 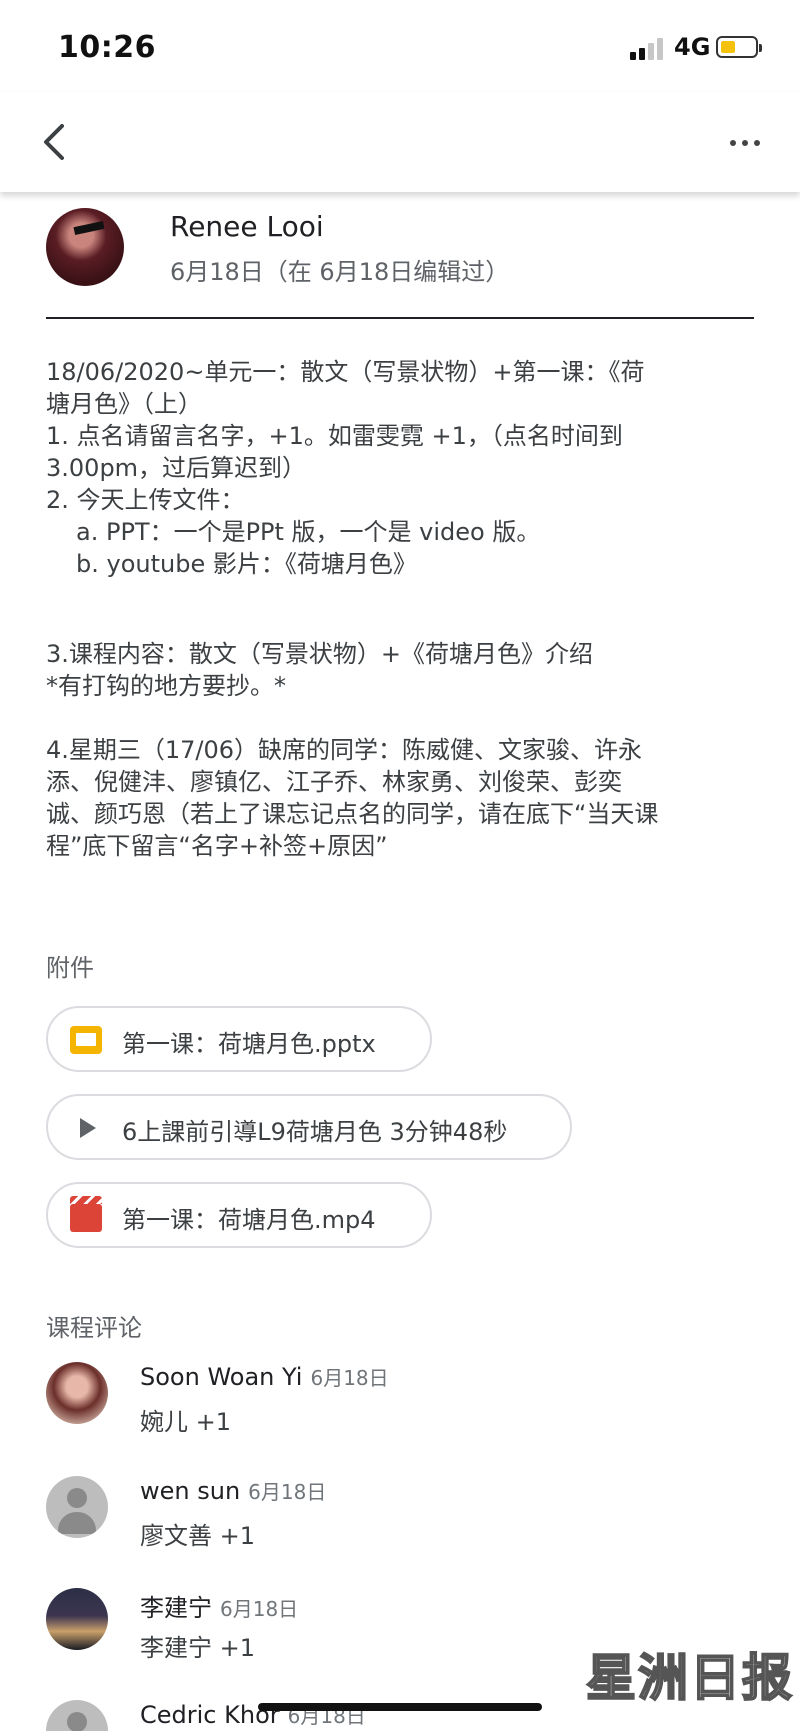 I want to click on post-line: 18/06/2020~单元一：散文（写景状物）+第一课：《荷, so click(x=345, y=372).